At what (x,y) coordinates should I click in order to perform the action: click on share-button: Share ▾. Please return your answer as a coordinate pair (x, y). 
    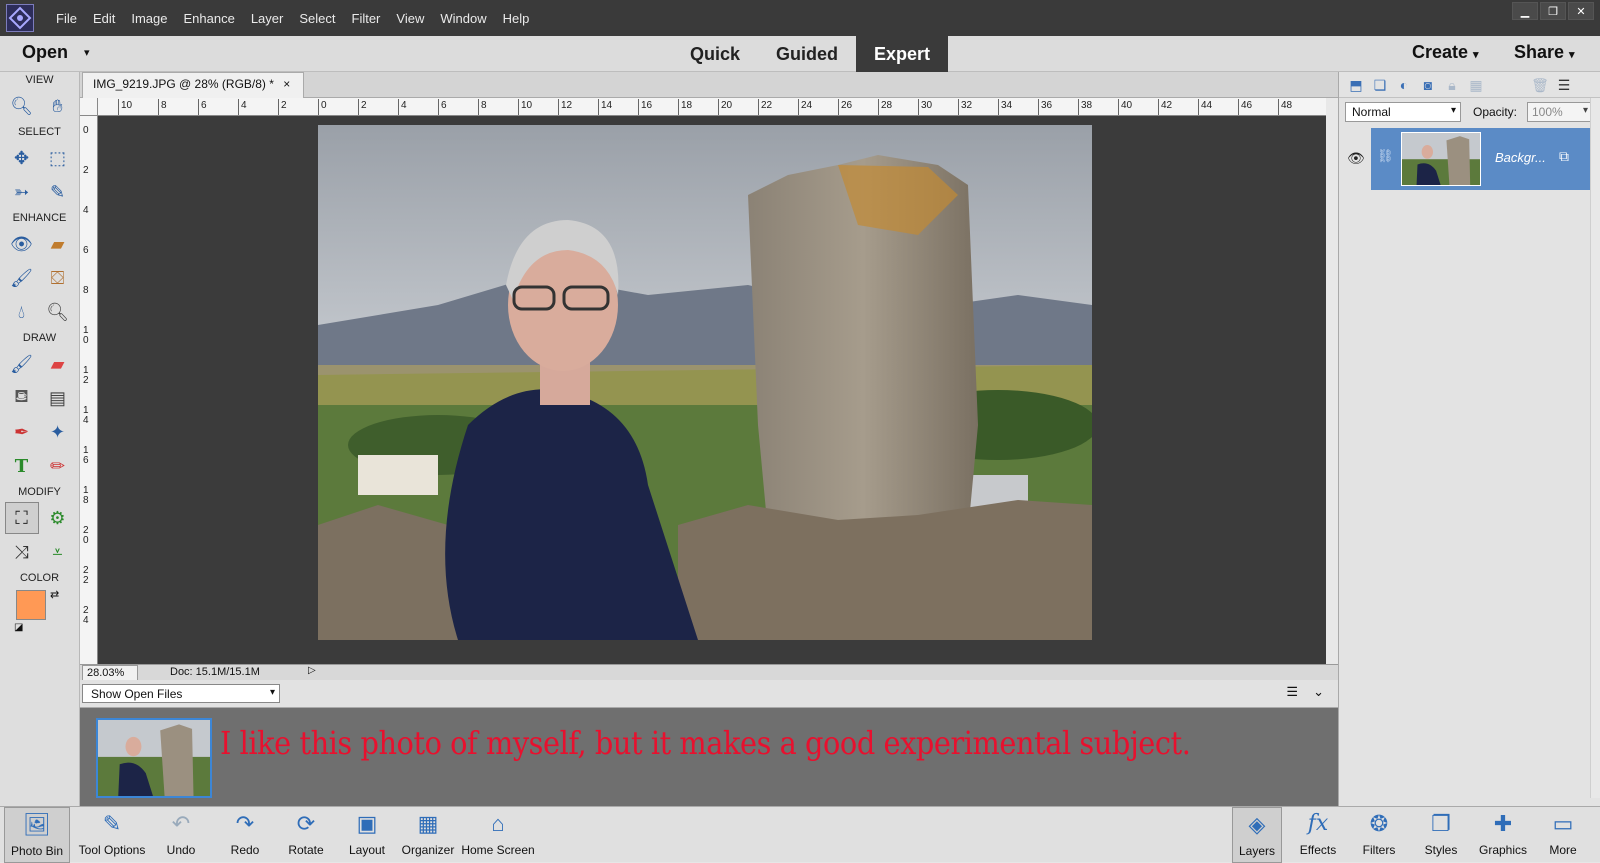
    Looking at the image, I should click on (1544, 52).